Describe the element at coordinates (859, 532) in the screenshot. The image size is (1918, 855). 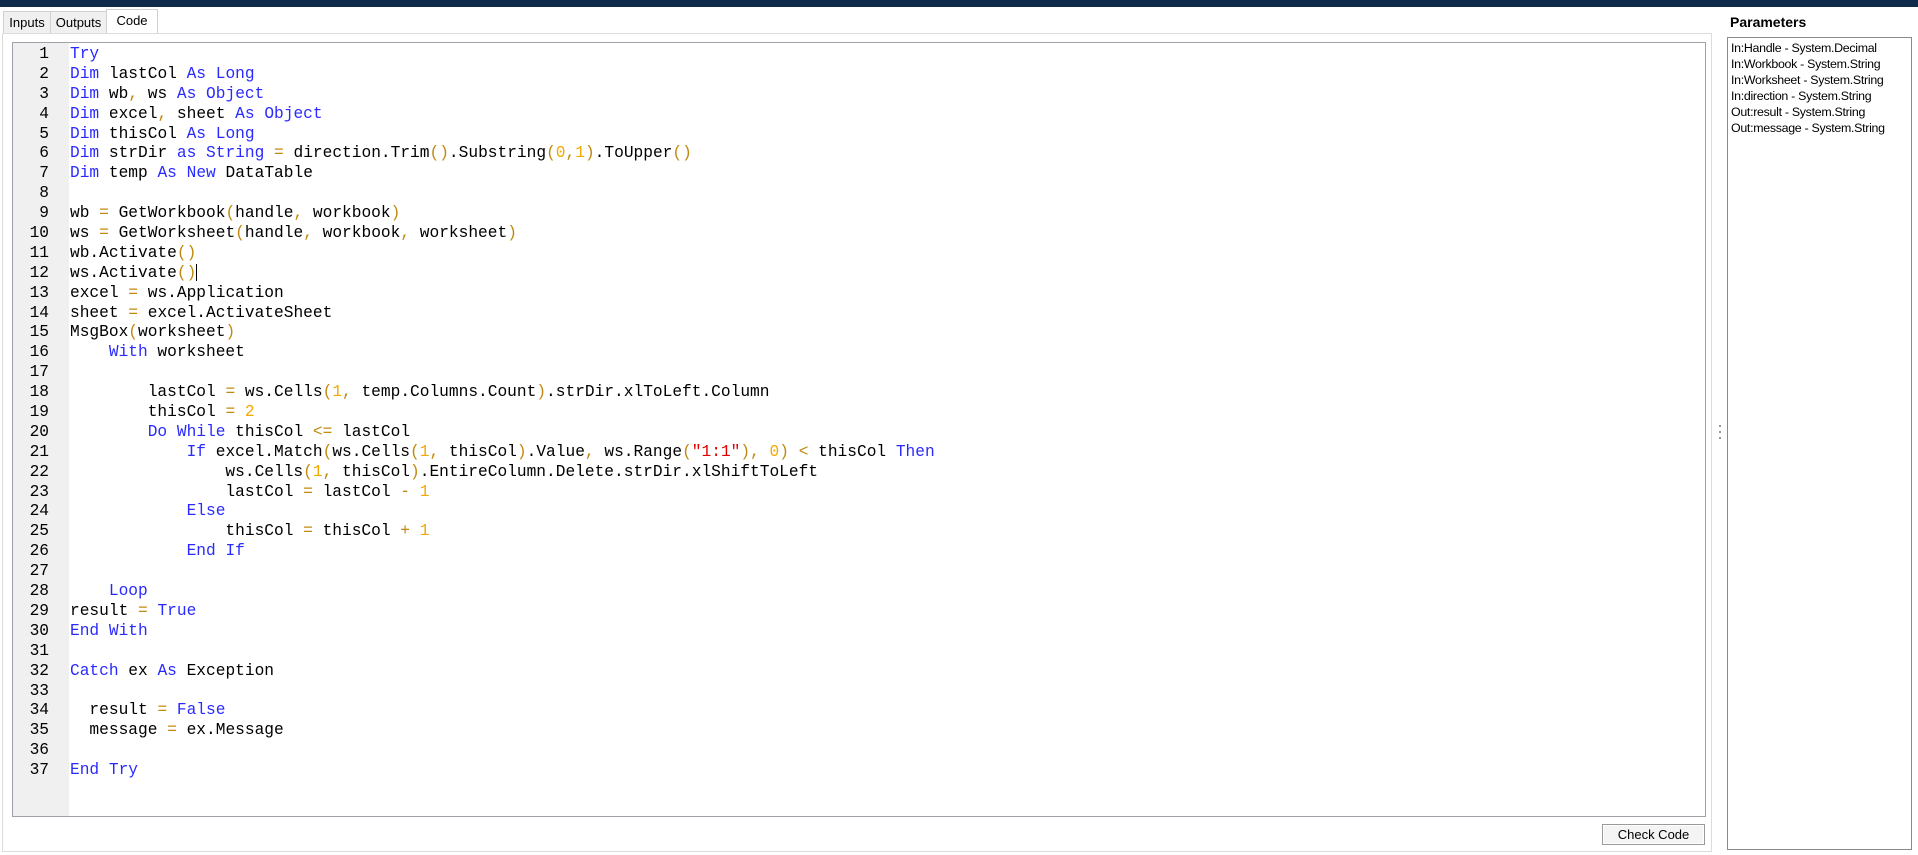
I see `code-line: 25 thisCol = thisCol + 1` at that location.